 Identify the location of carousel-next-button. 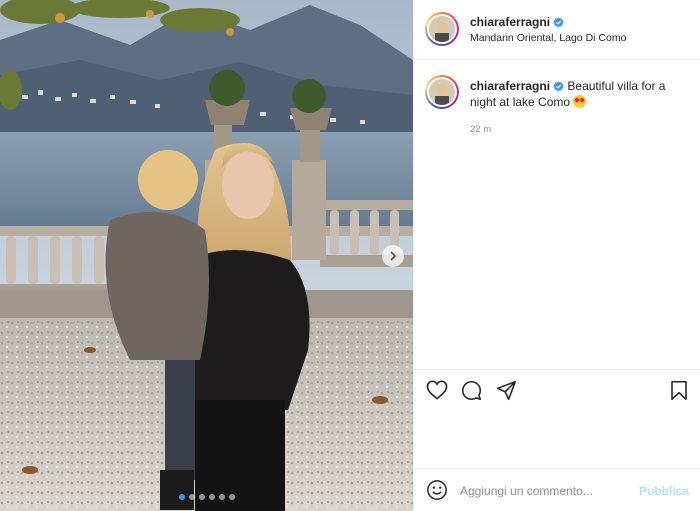
(393, 256).